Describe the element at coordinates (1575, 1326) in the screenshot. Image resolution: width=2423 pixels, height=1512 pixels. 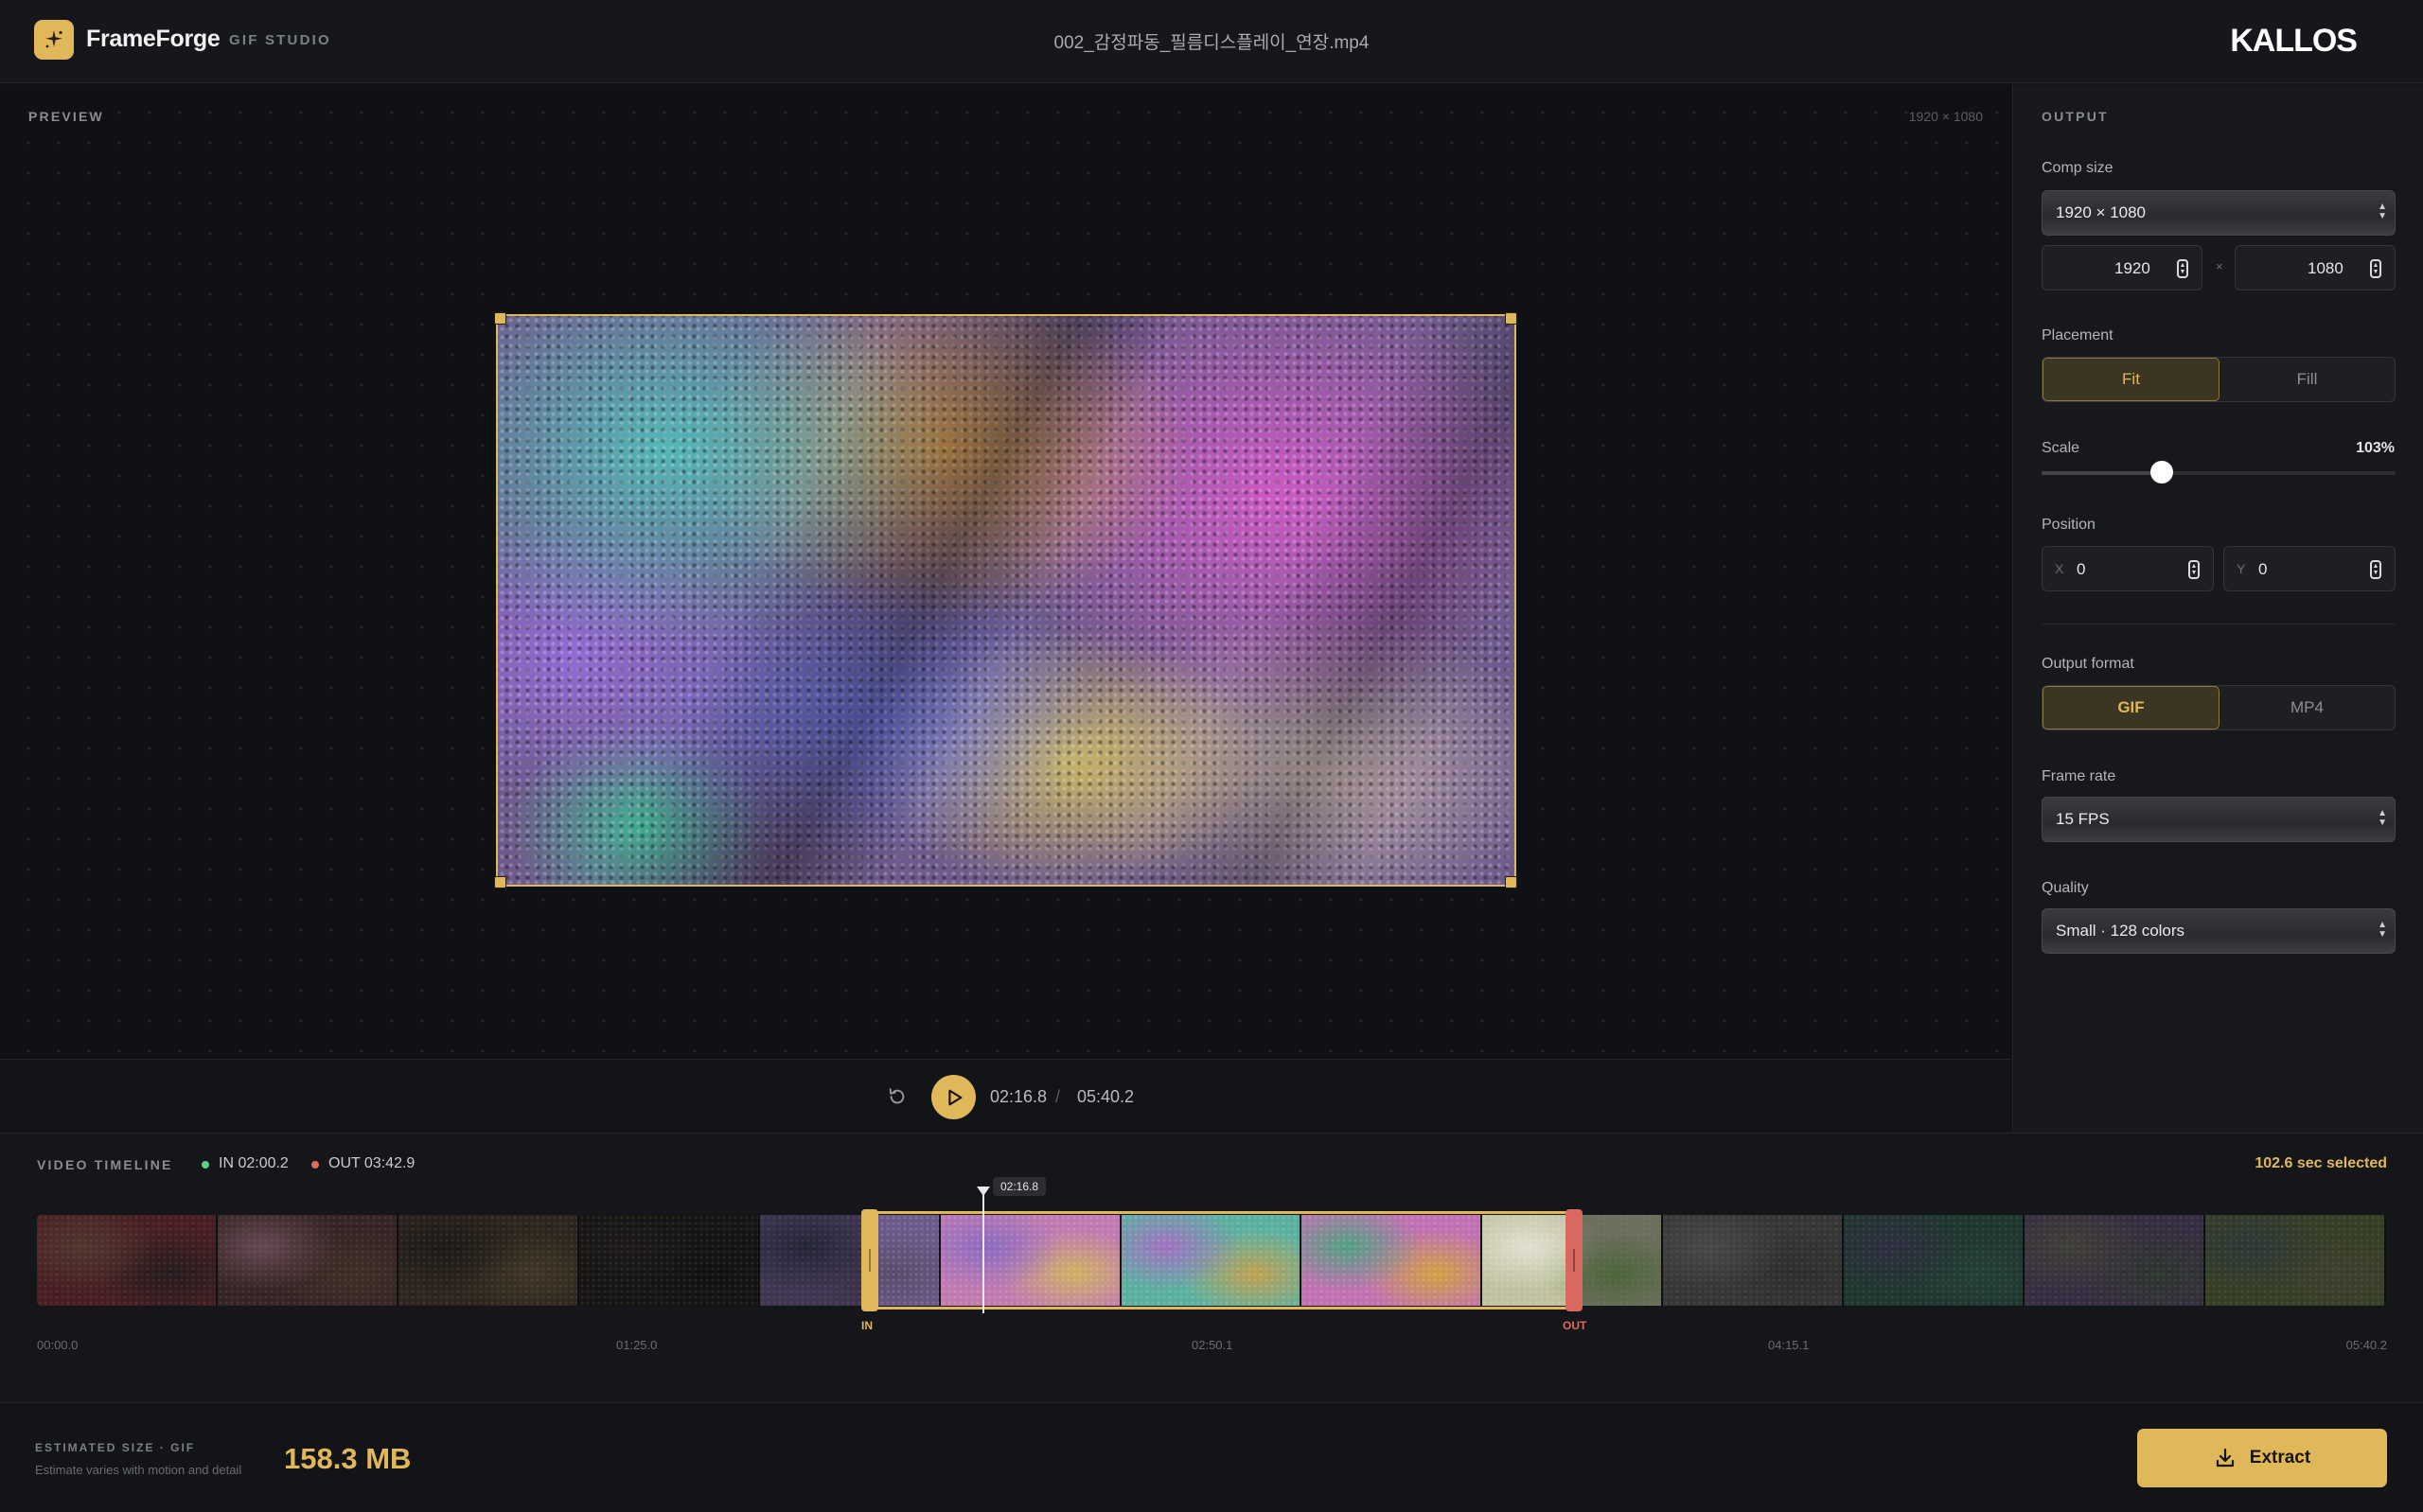
I see `out-handle-label: OUT` at that location.